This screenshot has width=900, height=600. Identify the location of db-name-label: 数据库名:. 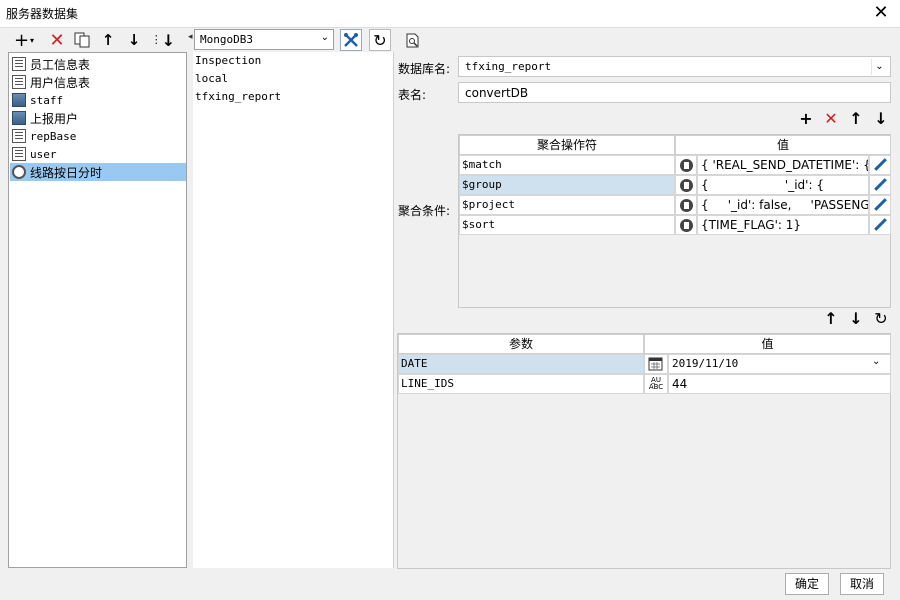
(424, 69).